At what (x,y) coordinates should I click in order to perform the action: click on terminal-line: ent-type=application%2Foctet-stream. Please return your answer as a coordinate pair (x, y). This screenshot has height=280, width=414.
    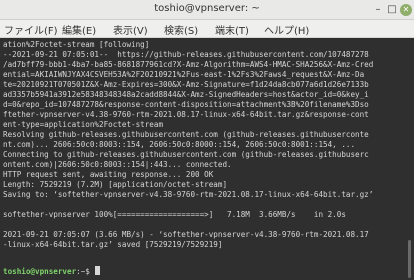
    Looking at the image, I should click on (83, 124).